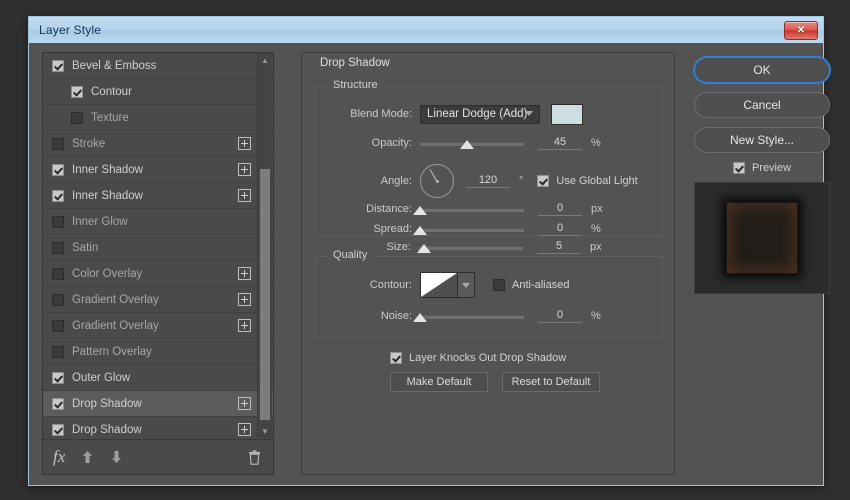 Image resolution: width=850 pixels, height=500 pixels. Describe the element at coordinates (541, 285) in the screenshot. I see `anti-aliased-label: Anti-aliased` at that location.